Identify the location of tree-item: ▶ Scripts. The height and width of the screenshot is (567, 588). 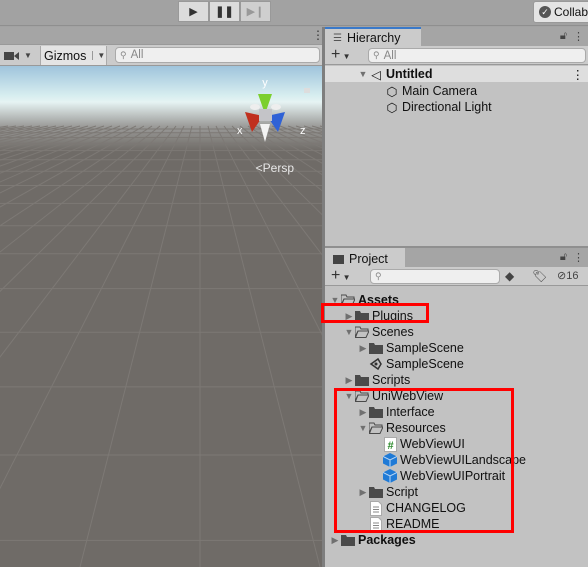
(377, 380).